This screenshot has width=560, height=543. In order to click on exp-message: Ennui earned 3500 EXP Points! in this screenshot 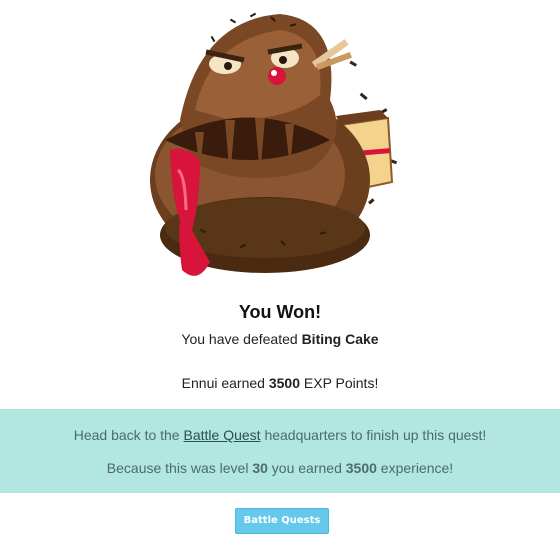, I will do `click(280, 383)`.